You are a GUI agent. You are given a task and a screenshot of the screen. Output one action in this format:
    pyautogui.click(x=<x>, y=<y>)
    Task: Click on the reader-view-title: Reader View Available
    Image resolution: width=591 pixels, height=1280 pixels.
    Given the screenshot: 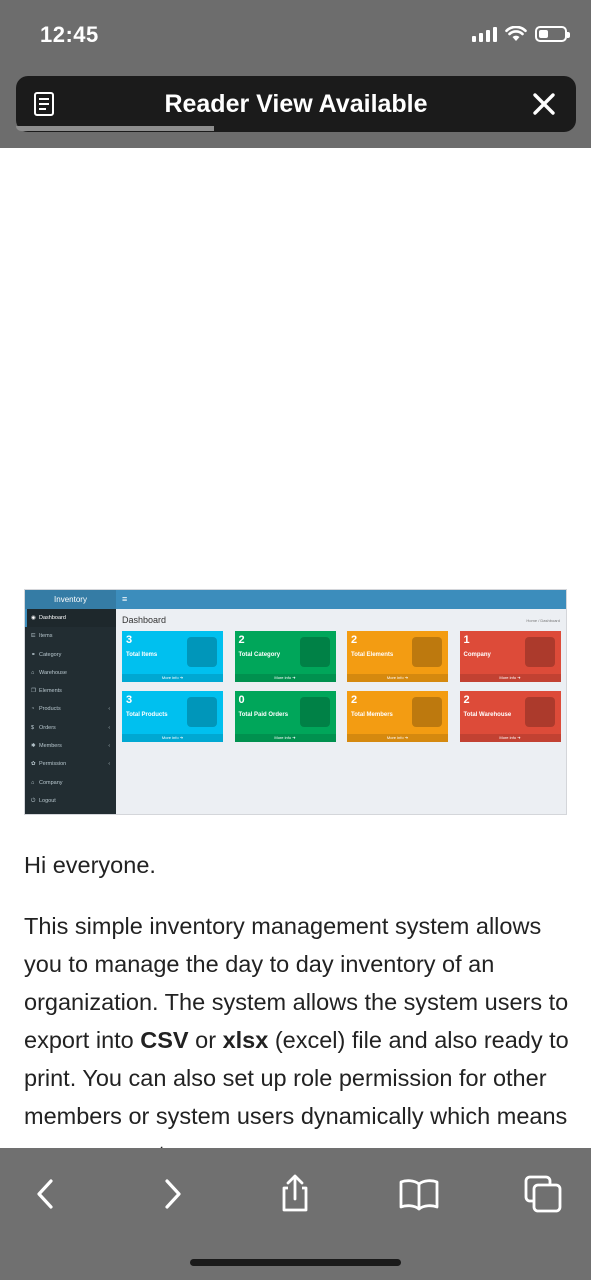 What is the action you would take?
    pyautogui.click(x=296, y=104)
    